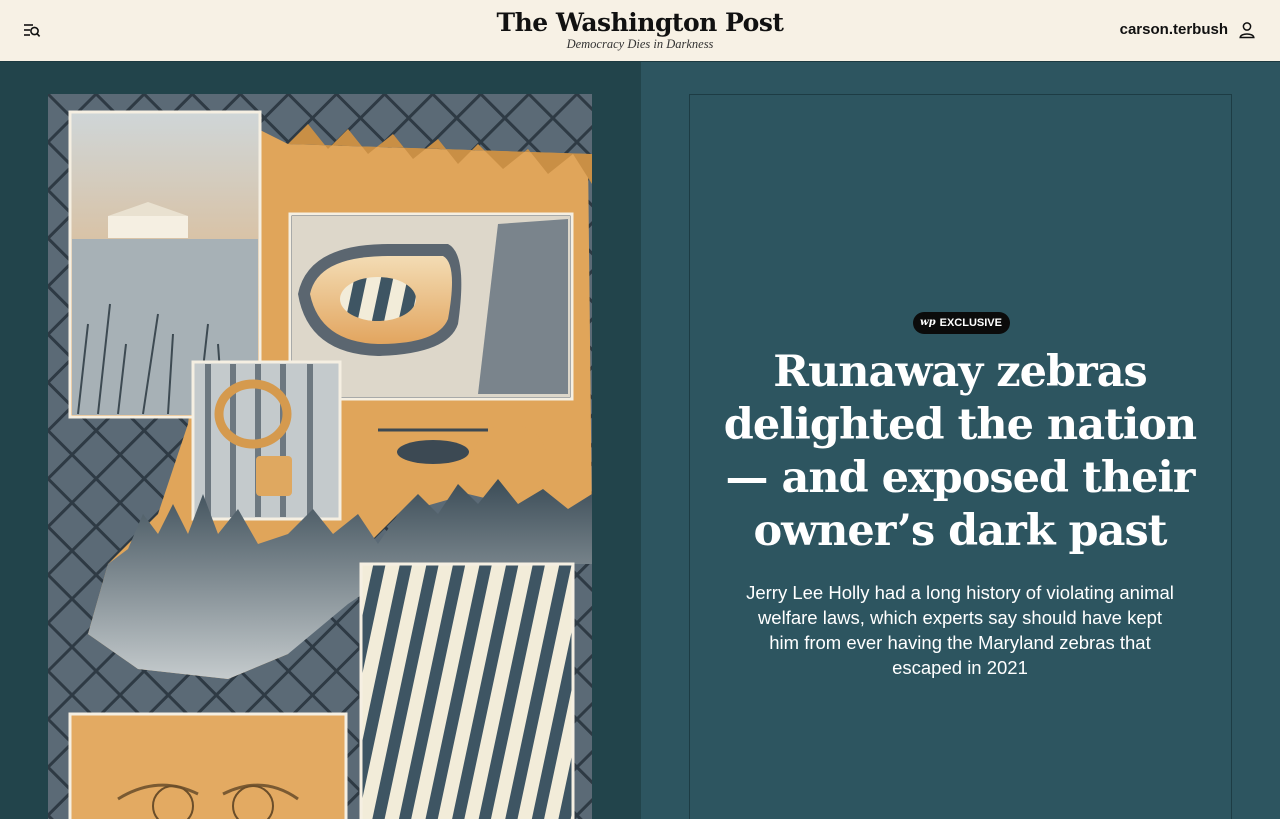 The width and height of the screenshot is (1280, 819). I want to click on masthead-logo: The Washington Post, so click(640, 23).